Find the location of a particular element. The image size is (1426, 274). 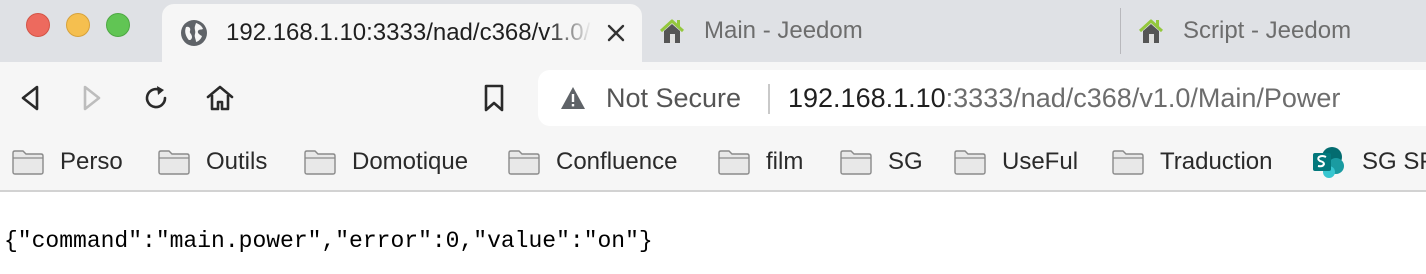

close-window-button is located at coordinates (38, 25).